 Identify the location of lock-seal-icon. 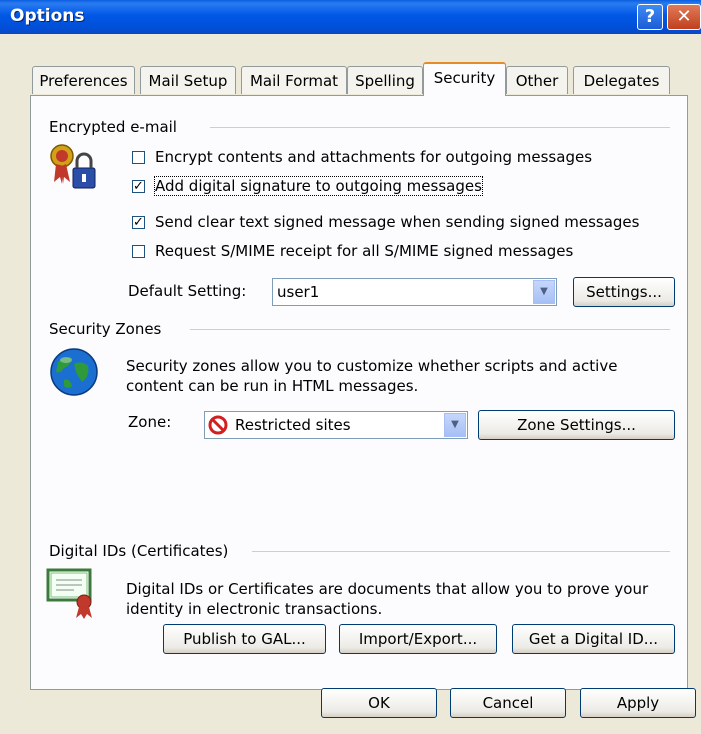
(74, 168).